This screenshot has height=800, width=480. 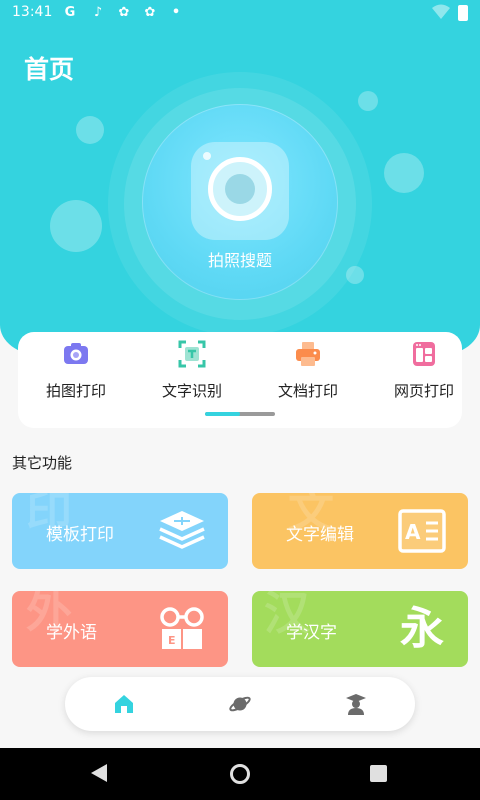 I want to click on yong-char-icon: 永, so click(x=422, y=628).